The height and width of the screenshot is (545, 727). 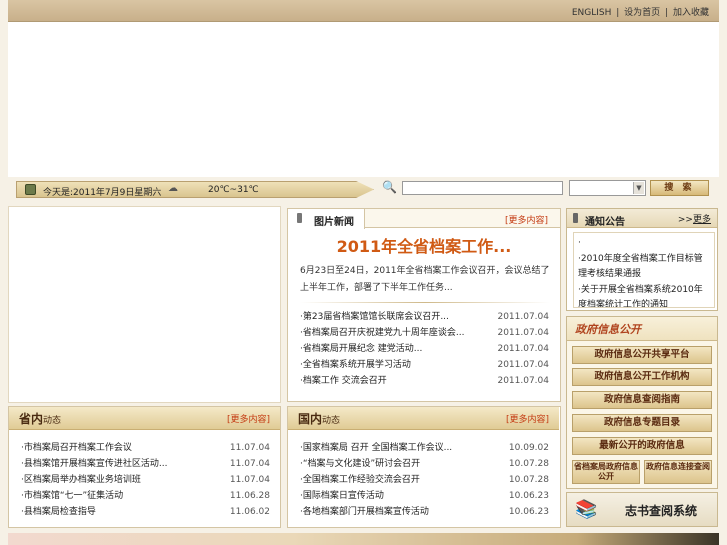 I want to click on item-title: ·区档案局举办档案业务培训班, so click(x=81, y=480).